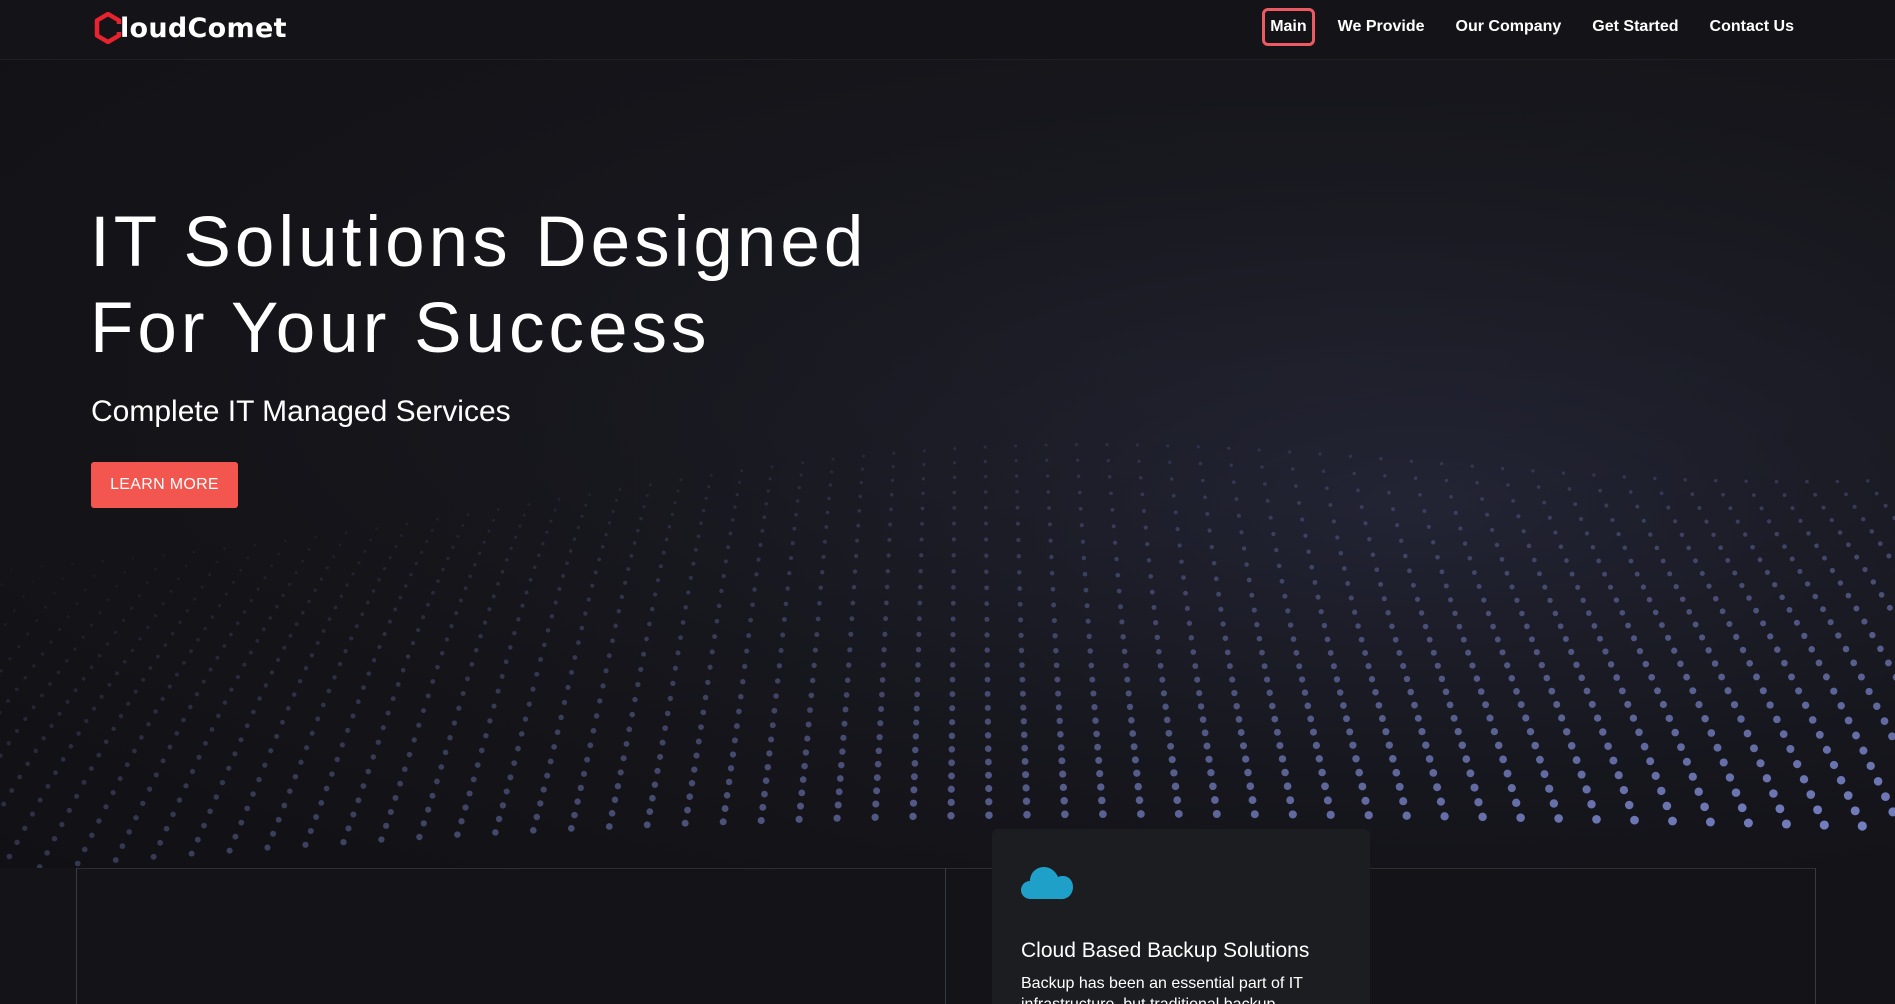 The width and height of the screenshot is (1895, 1004). I want to click on nav-item-our-company: Our Company, so click(1509, 27).